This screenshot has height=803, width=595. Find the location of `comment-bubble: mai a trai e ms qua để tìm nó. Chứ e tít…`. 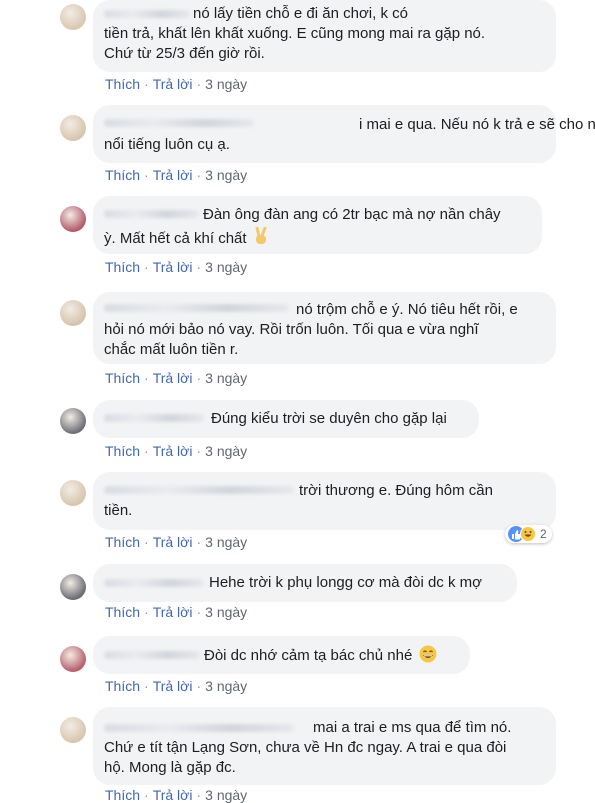

comment-bubble: mai a trai e ms qua để tìm nó. Chứ e tít… is located at coordinates (324, 746).